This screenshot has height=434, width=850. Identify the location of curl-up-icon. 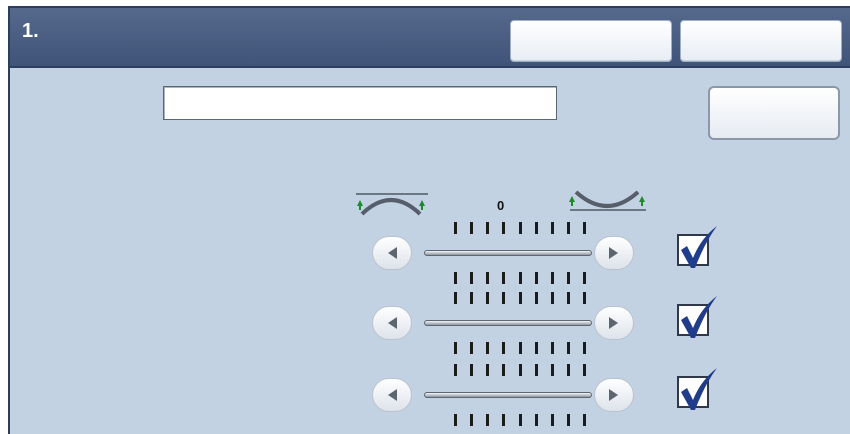
(392, 204).